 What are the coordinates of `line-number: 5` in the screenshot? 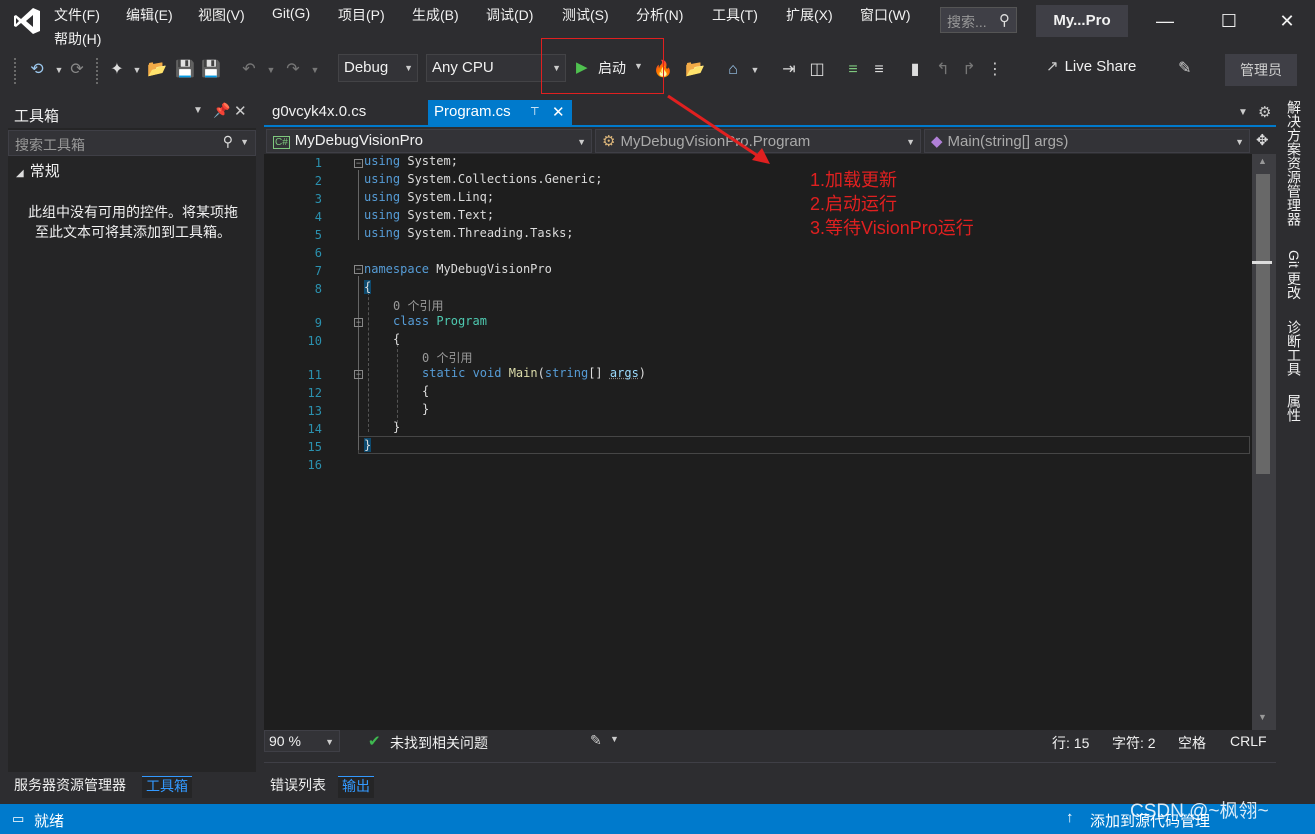 It's located at (318, 235).